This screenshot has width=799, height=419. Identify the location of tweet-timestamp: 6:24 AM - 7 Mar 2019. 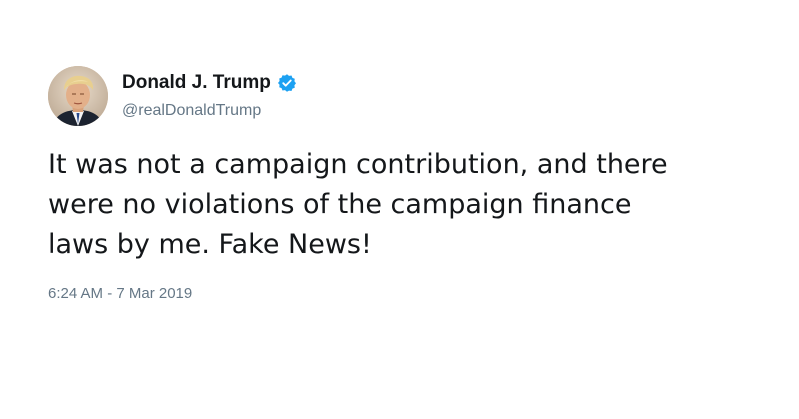
(120, 294).